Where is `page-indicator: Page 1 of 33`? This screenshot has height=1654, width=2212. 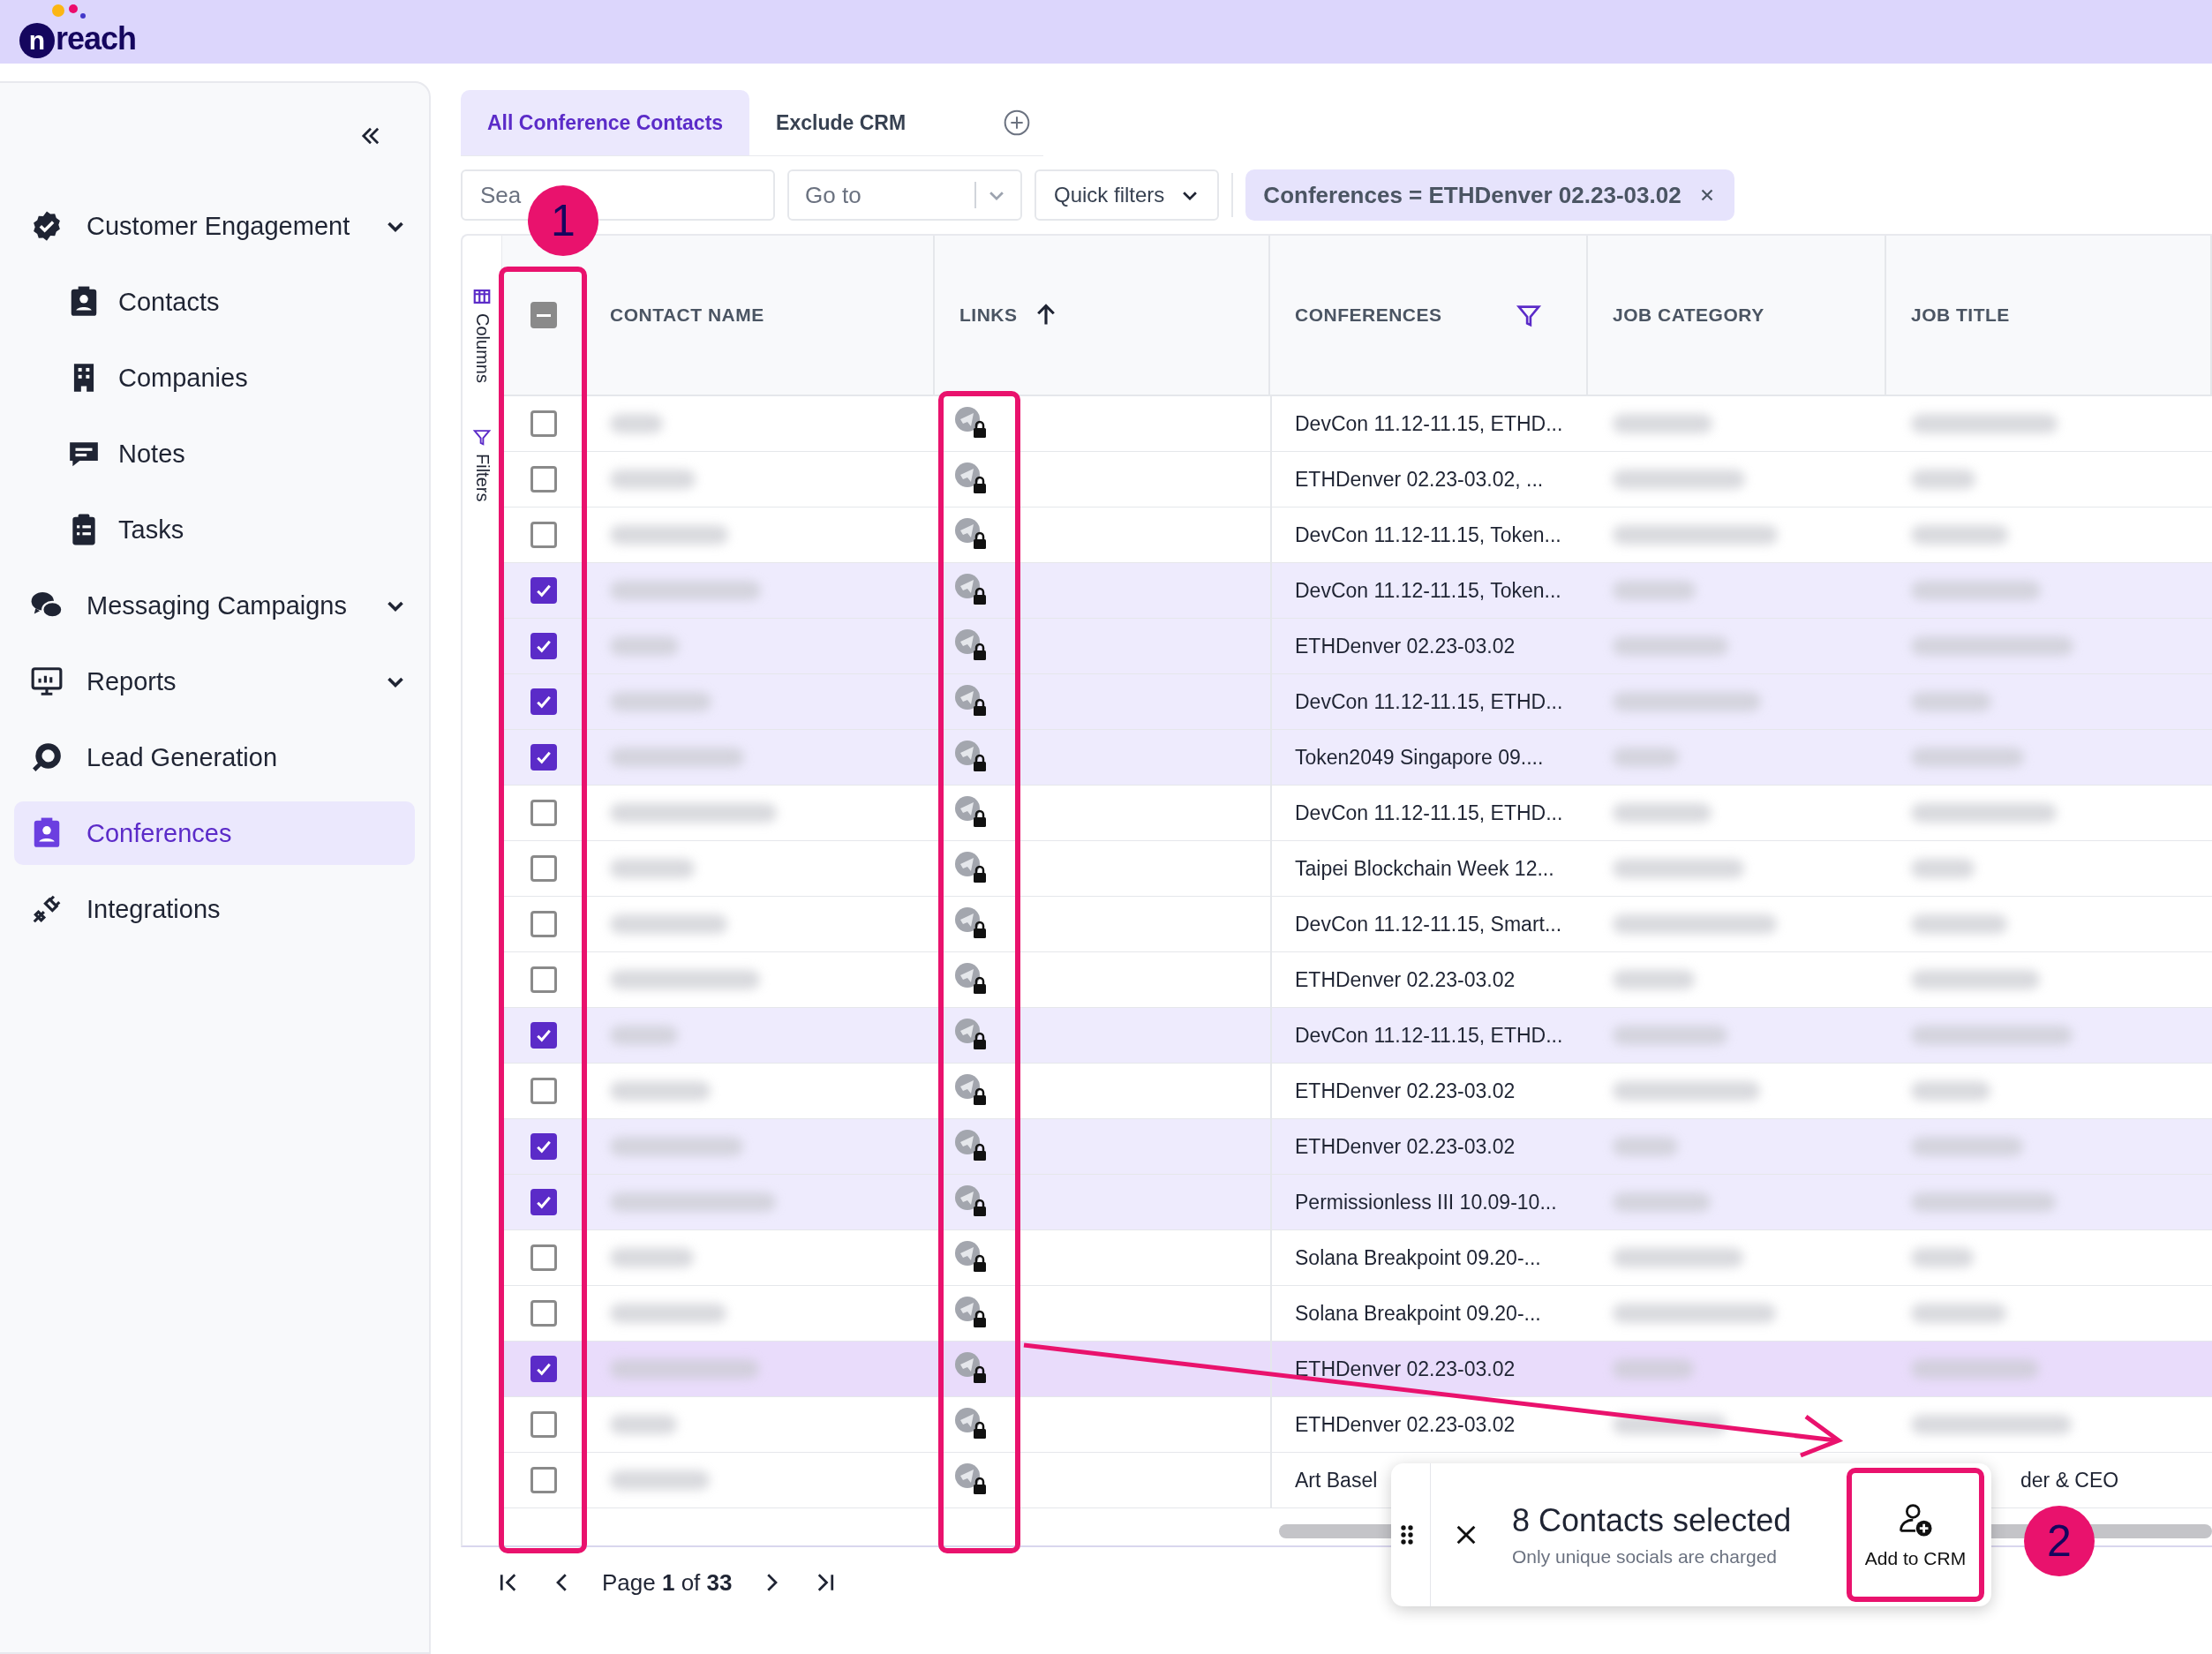
page-indicator: Page 1 of 33 is located at coordinates (667, 1582).